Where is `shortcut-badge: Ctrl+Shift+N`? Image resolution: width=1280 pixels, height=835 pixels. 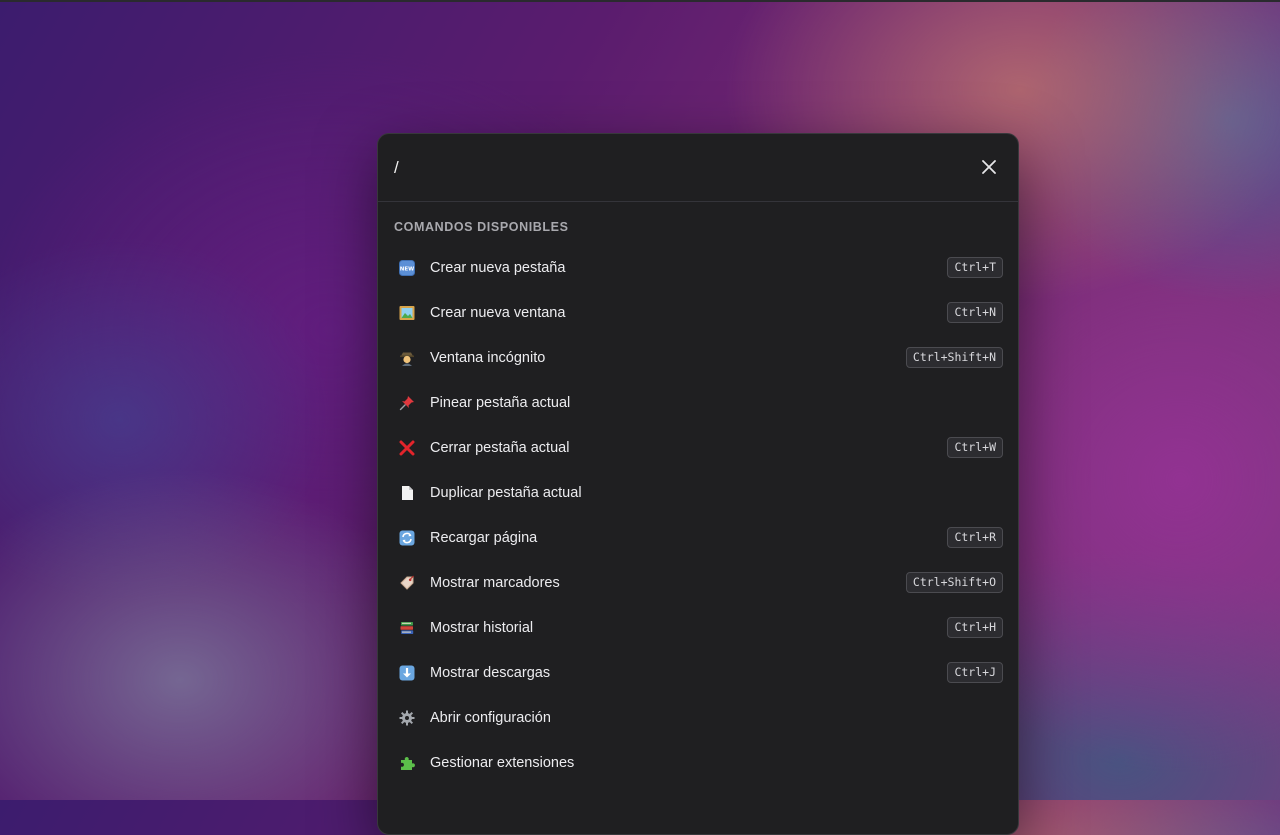 shortcut-badge: Ctrl+Shift+N is located at coordinates (954, 357).